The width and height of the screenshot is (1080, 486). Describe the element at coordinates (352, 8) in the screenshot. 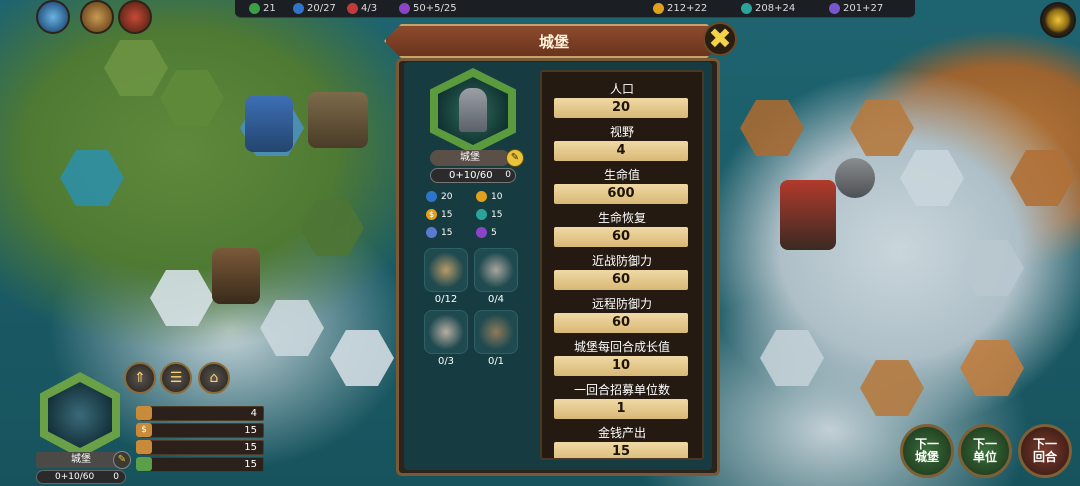

I see `sword-icon` at that location.